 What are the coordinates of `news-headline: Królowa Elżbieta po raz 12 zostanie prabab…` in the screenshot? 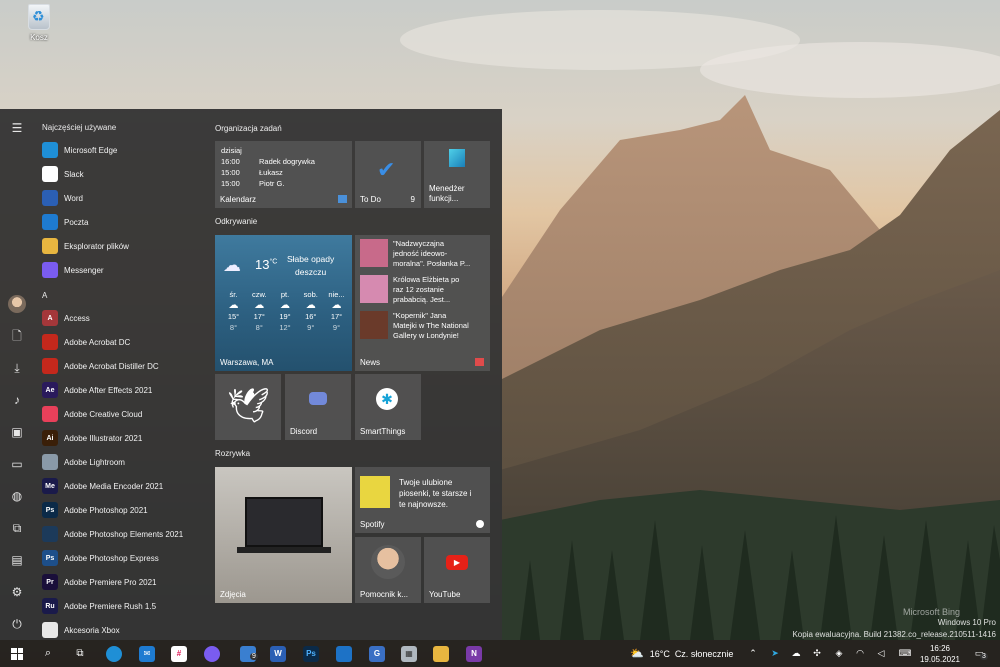 It's located at (426, 290).